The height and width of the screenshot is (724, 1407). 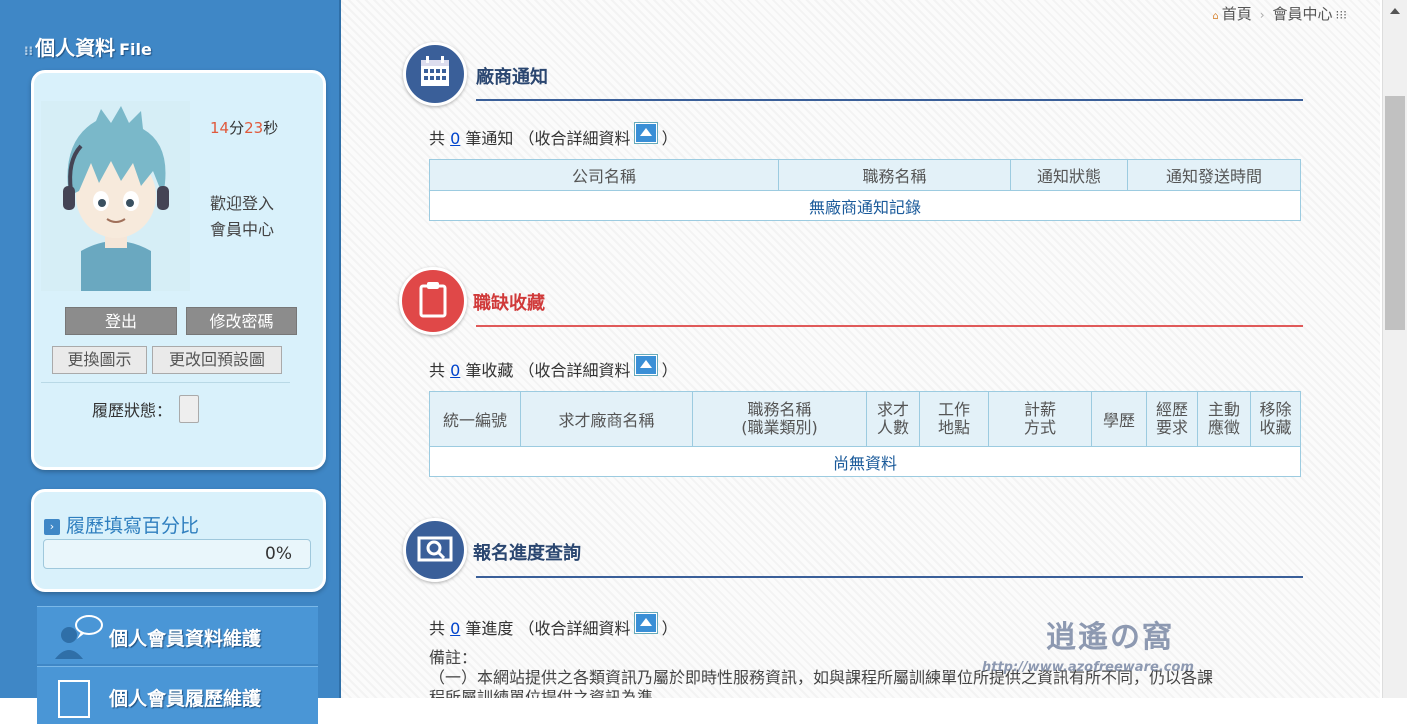 What do you see at coordinates (606, 419) in the screenshot?
I see `column-header: 求才廠商名稱` at bounding box center [606, 419].